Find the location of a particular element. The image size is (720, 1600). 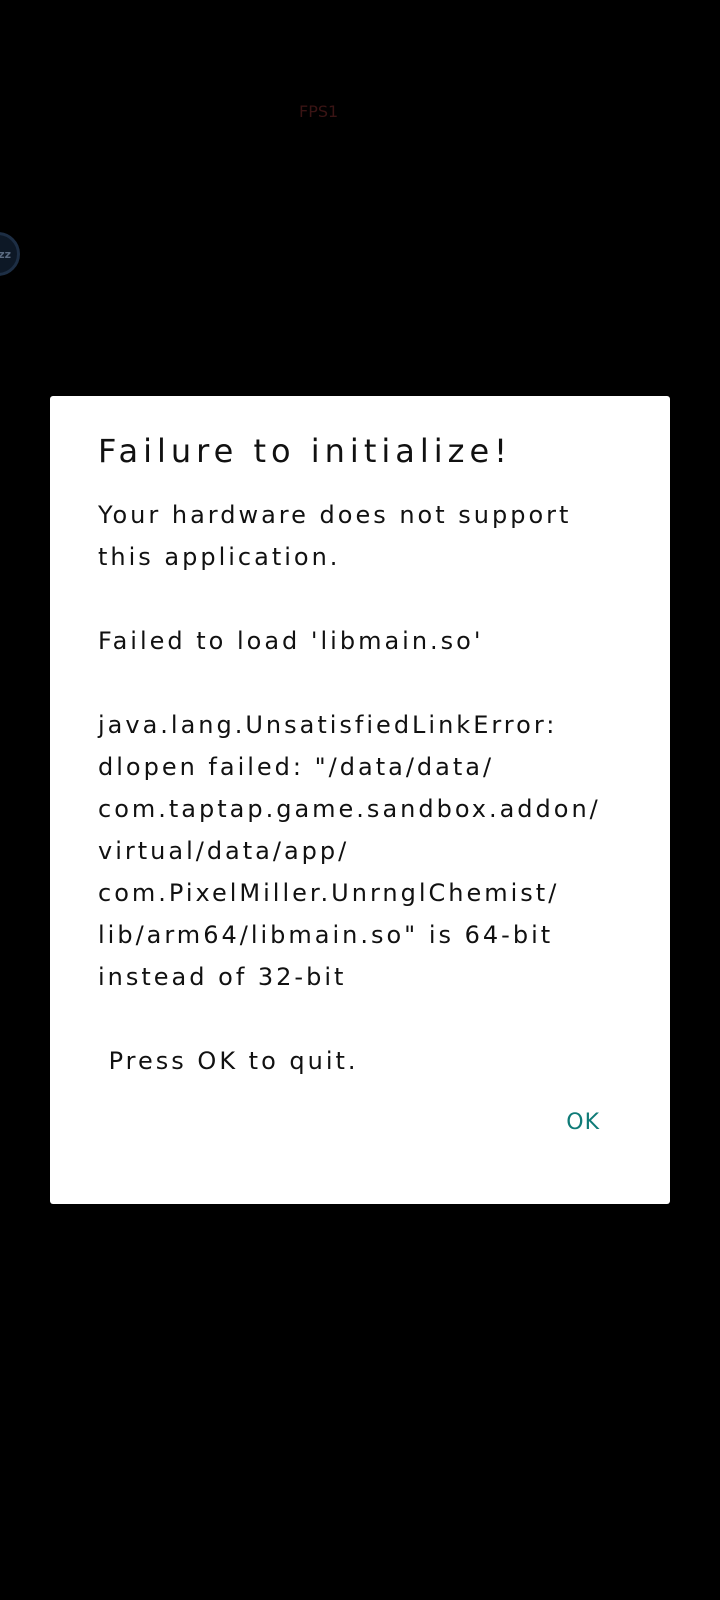

fps-counter: FPS1 is located at coordinates (319, 111).